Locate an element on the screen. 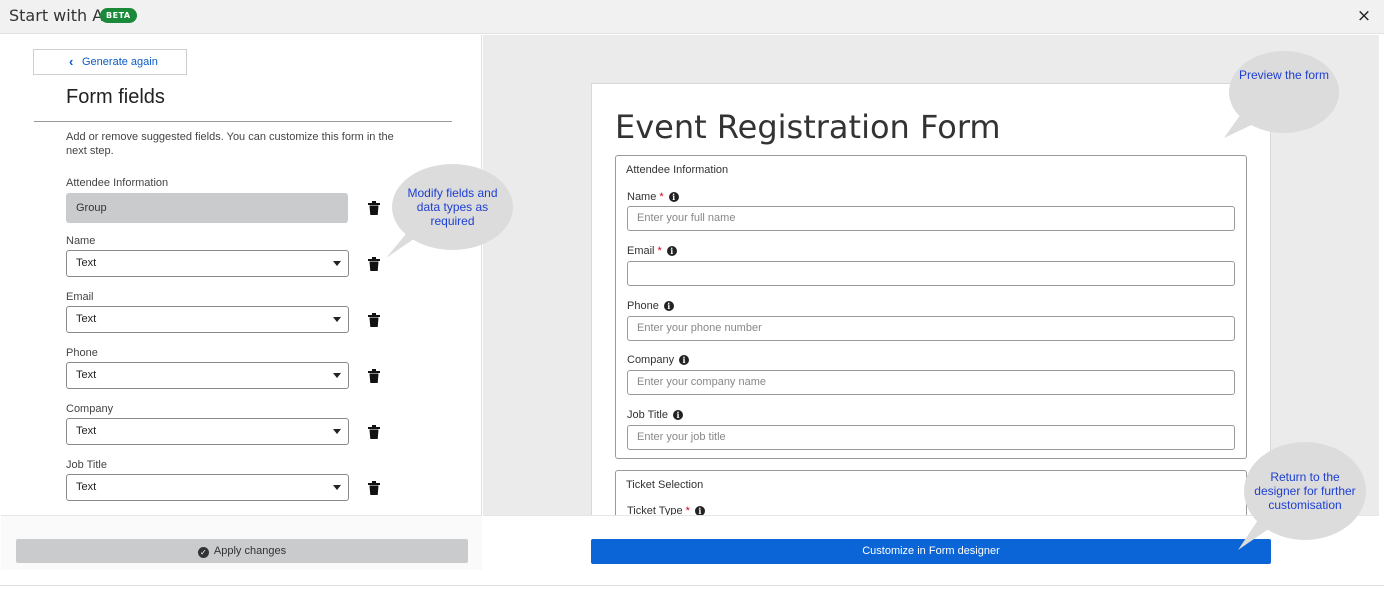 Image resolution: width=1384 pixels, height=589 pixels. preview-field-label: Job Title i is located at coordinates (655, 415).